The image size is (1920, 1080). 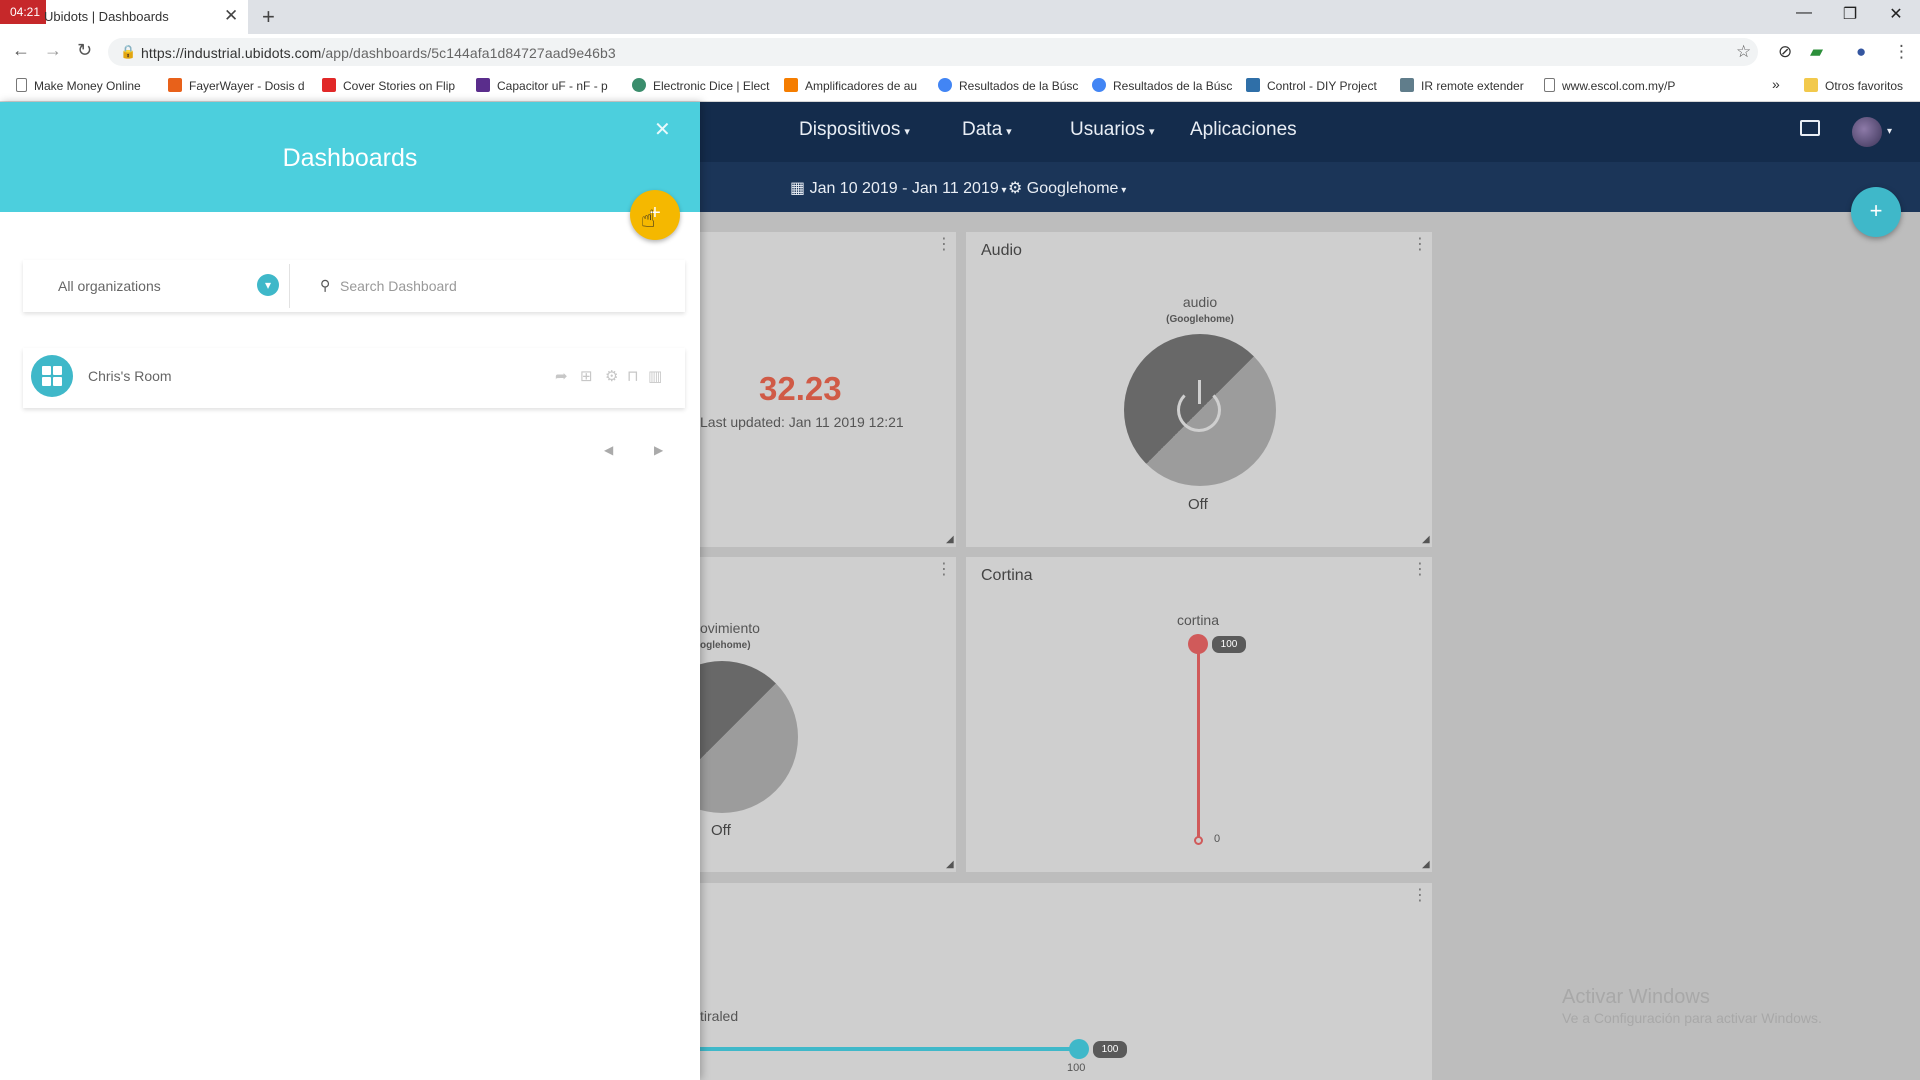 I want to click on audio-state: Off, so click(x=1198, y=504).